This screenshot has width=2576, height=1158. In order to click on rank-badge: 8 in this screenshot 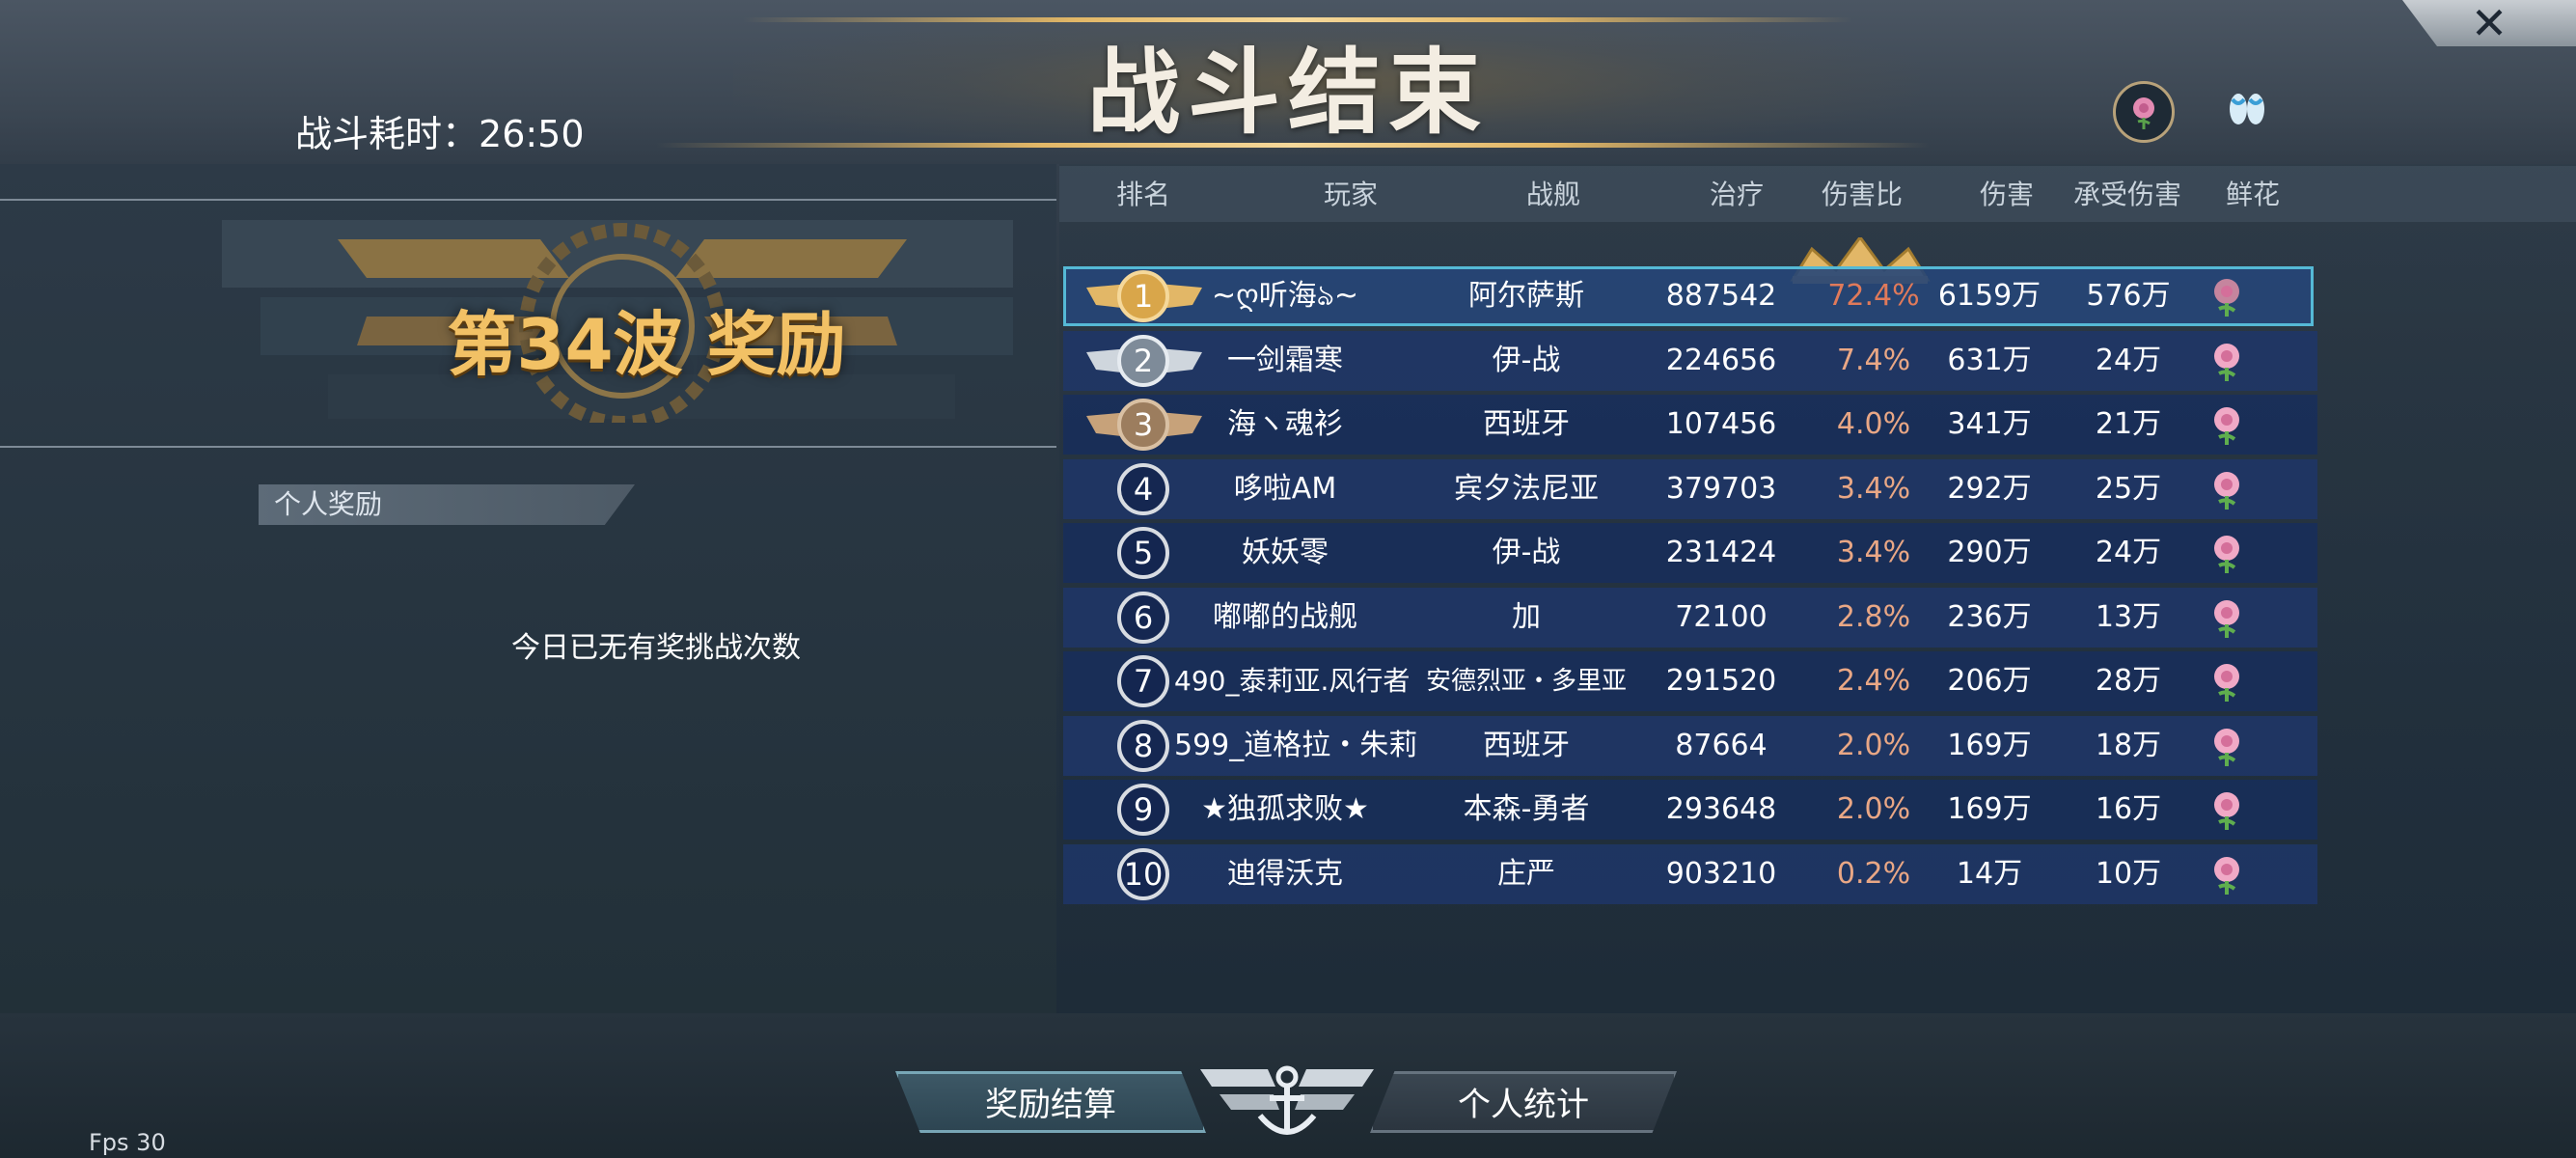, I will do `click(1143, 745)`.